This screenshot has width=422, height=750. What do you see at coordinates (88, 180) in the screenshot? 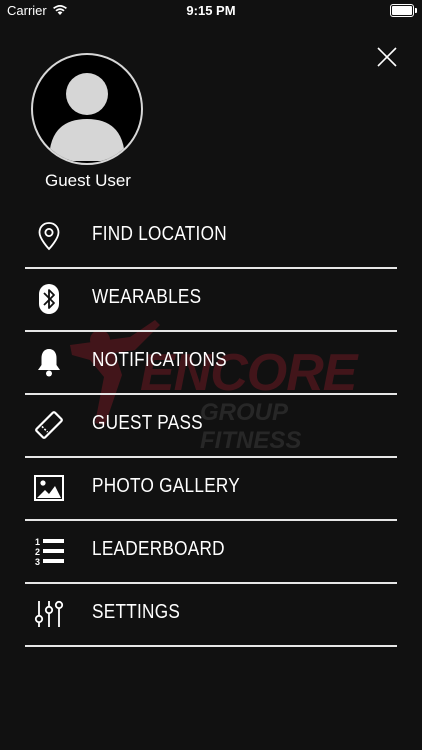
I see `user-name: Guest User` at bounding box center [88, 180].